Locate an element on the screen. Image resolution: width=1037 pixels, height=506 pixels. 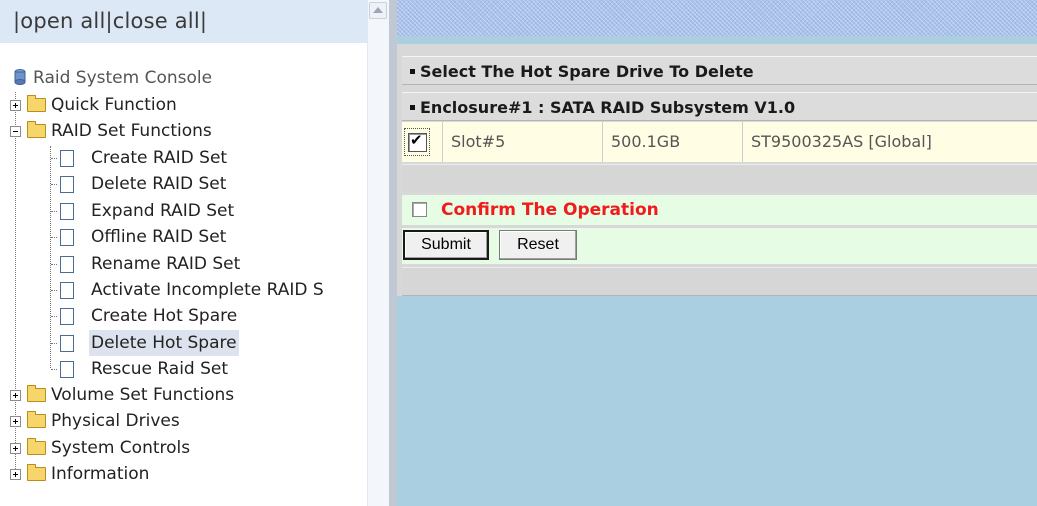
tree-item-label: Volume Set Functions is located at coordinates (143, 395).